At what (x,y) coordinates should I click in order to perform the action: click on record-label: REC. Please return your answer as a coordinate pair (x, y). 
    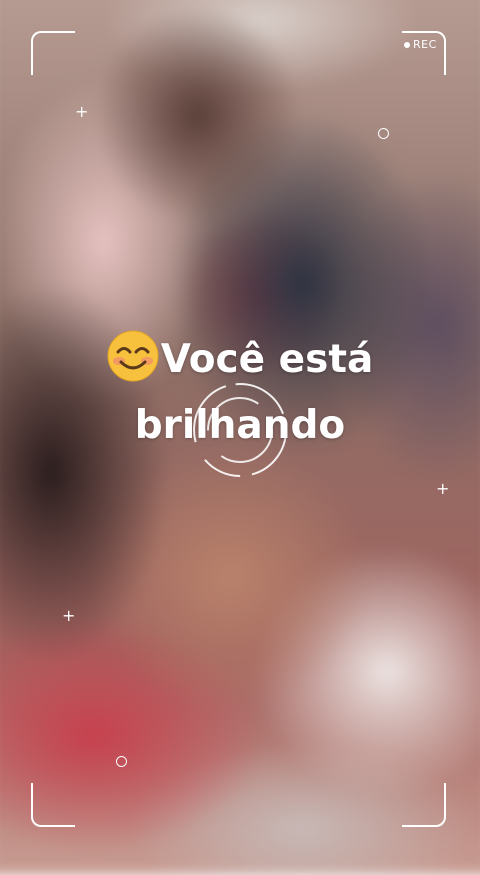
    Looking at the image, I should click on (425, 44).